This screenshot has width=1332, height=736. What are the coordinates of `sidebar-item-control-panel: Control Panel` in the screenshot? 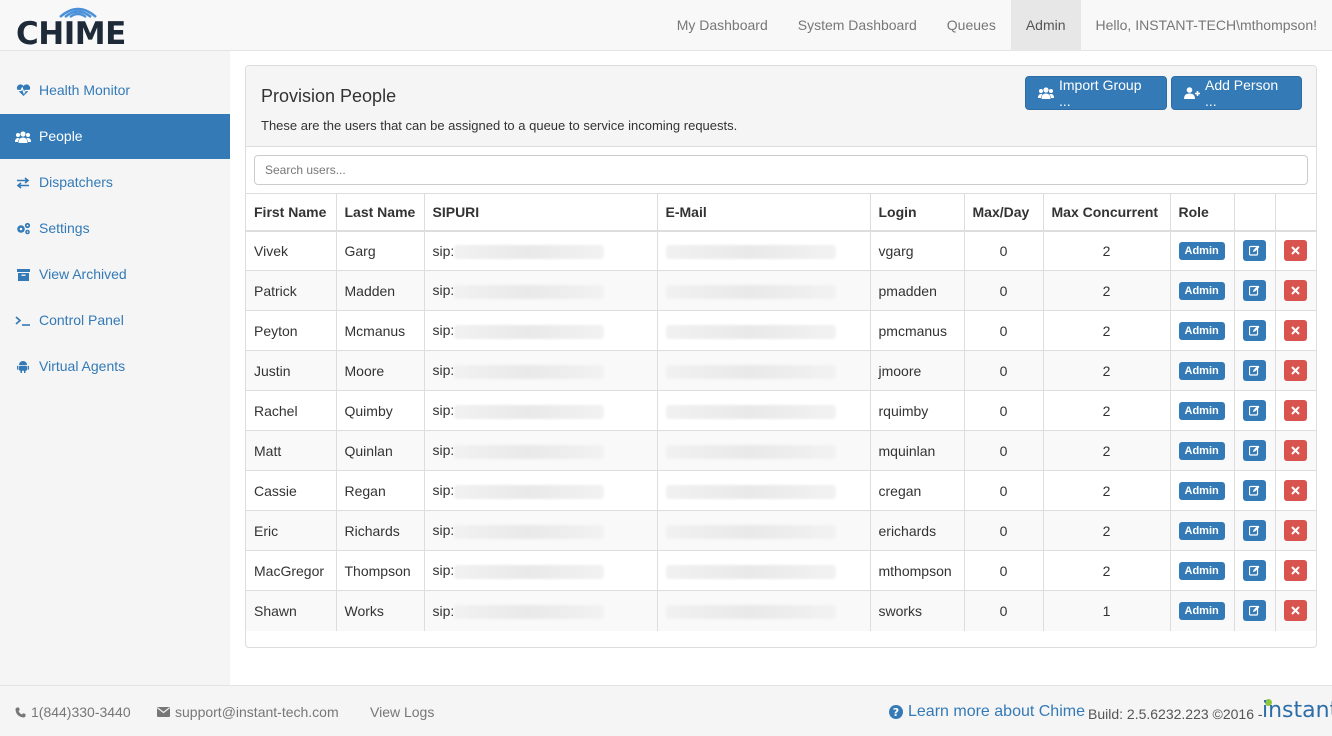 It's located at (115, 320).